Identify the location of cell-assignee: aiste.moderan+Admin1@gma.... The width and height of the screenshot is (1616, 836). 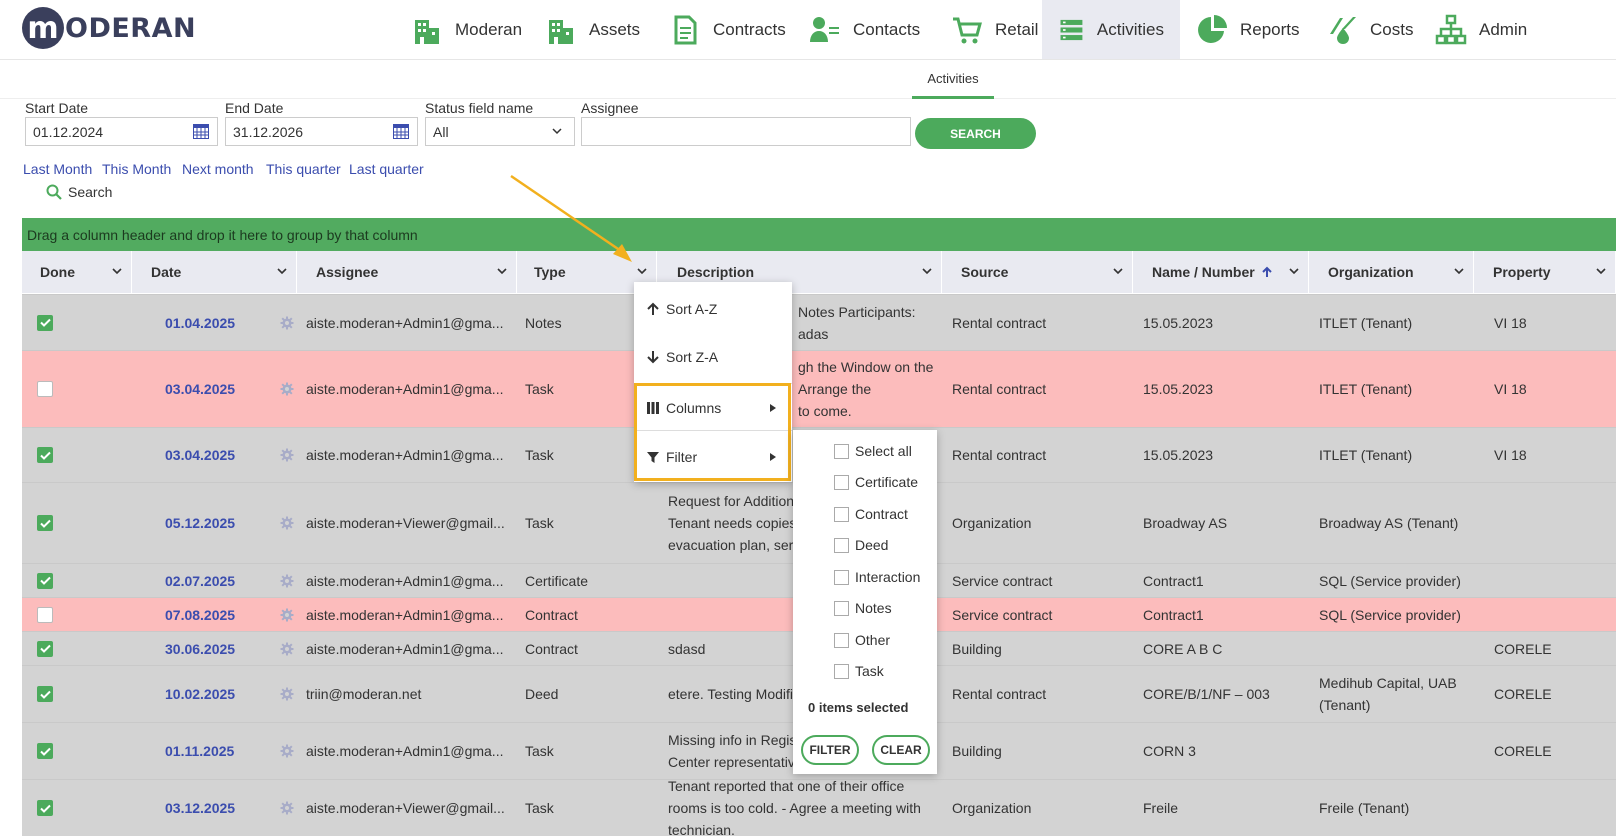
(411, 580).